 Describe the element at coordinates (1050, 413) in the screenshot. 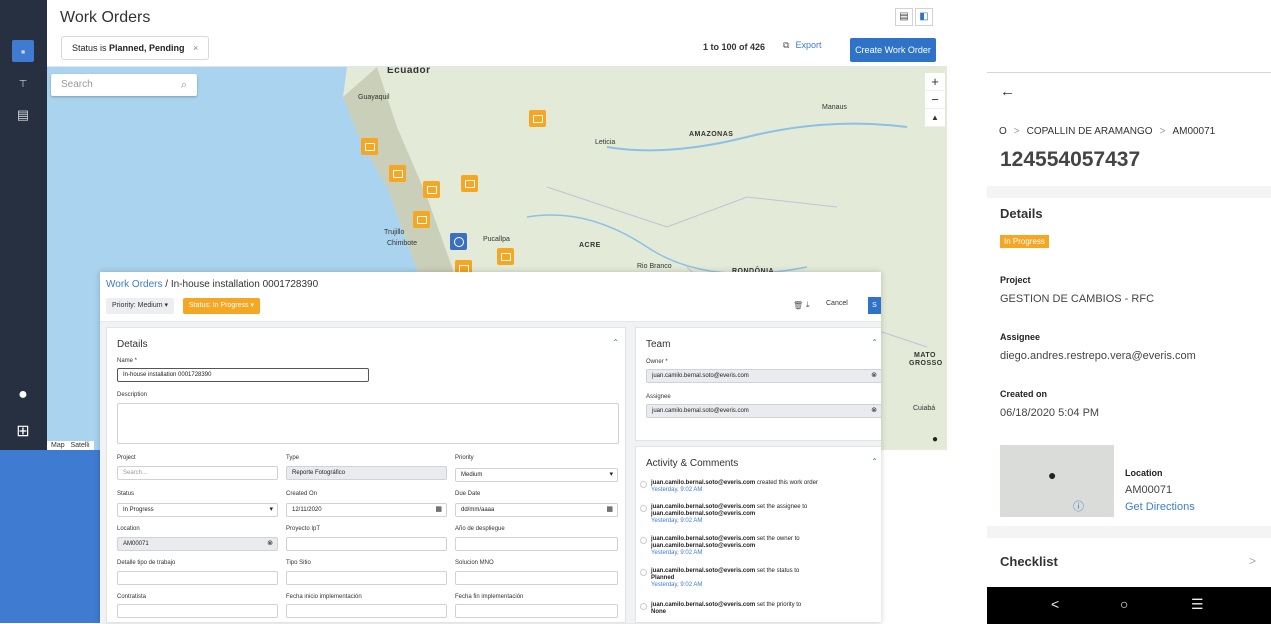

I see `created-on-value: 06/18/2020 5:04 PM` at that location.